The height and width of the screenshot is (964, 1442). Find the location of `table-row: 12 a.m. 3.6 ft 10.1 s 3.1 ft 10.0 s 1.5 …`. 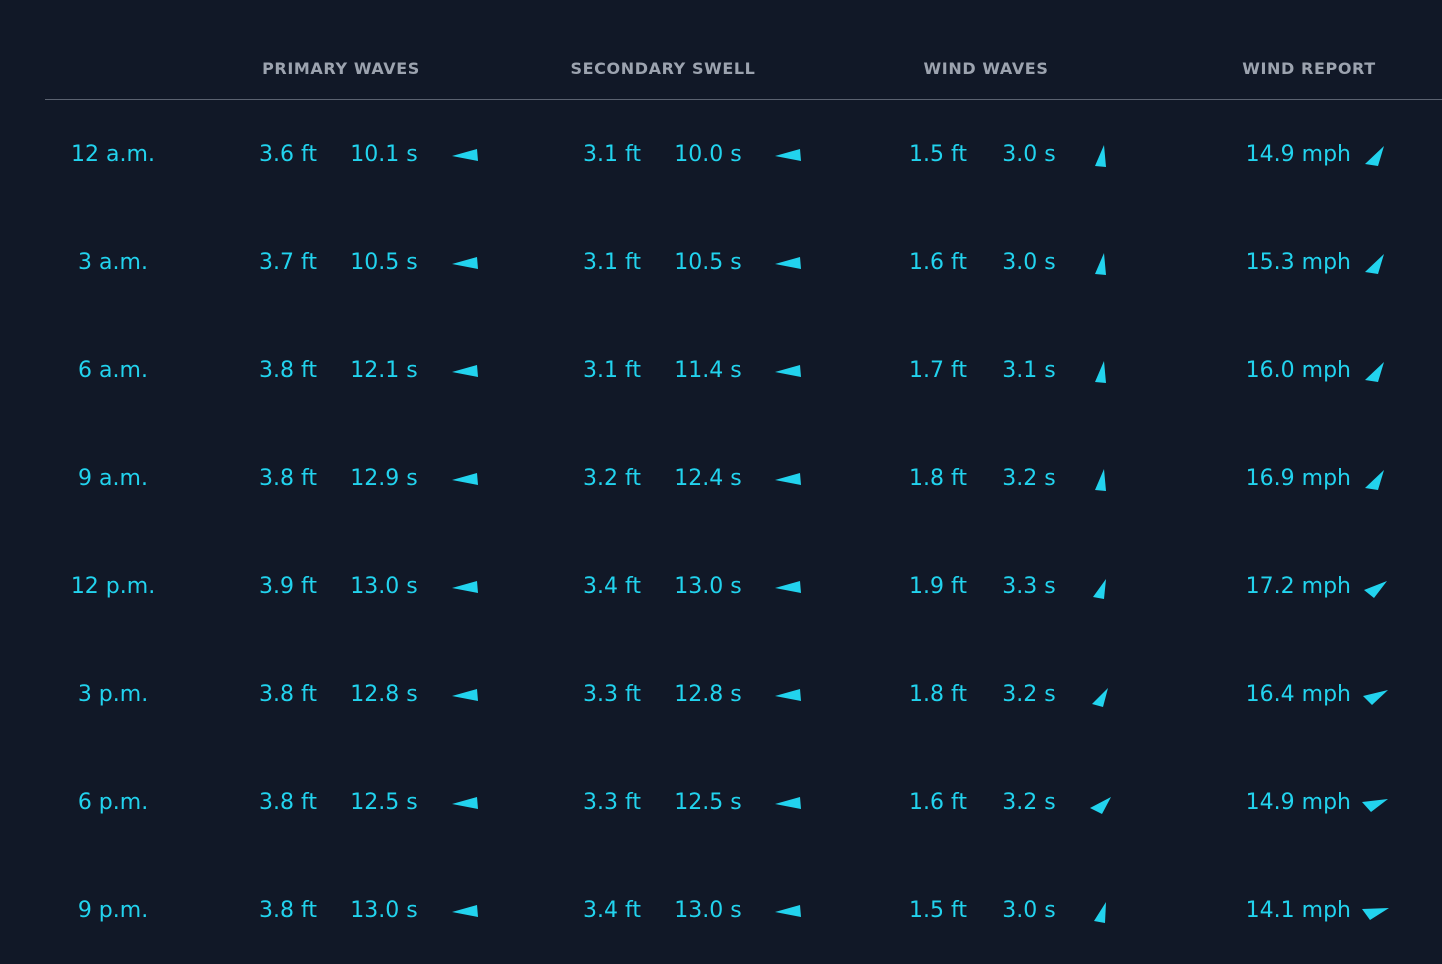

table-row: 12 a.m. 3.6 ft 10.1 s 3.1 ft 10.0 s 1.5 … is located at coordinates (721, 154).